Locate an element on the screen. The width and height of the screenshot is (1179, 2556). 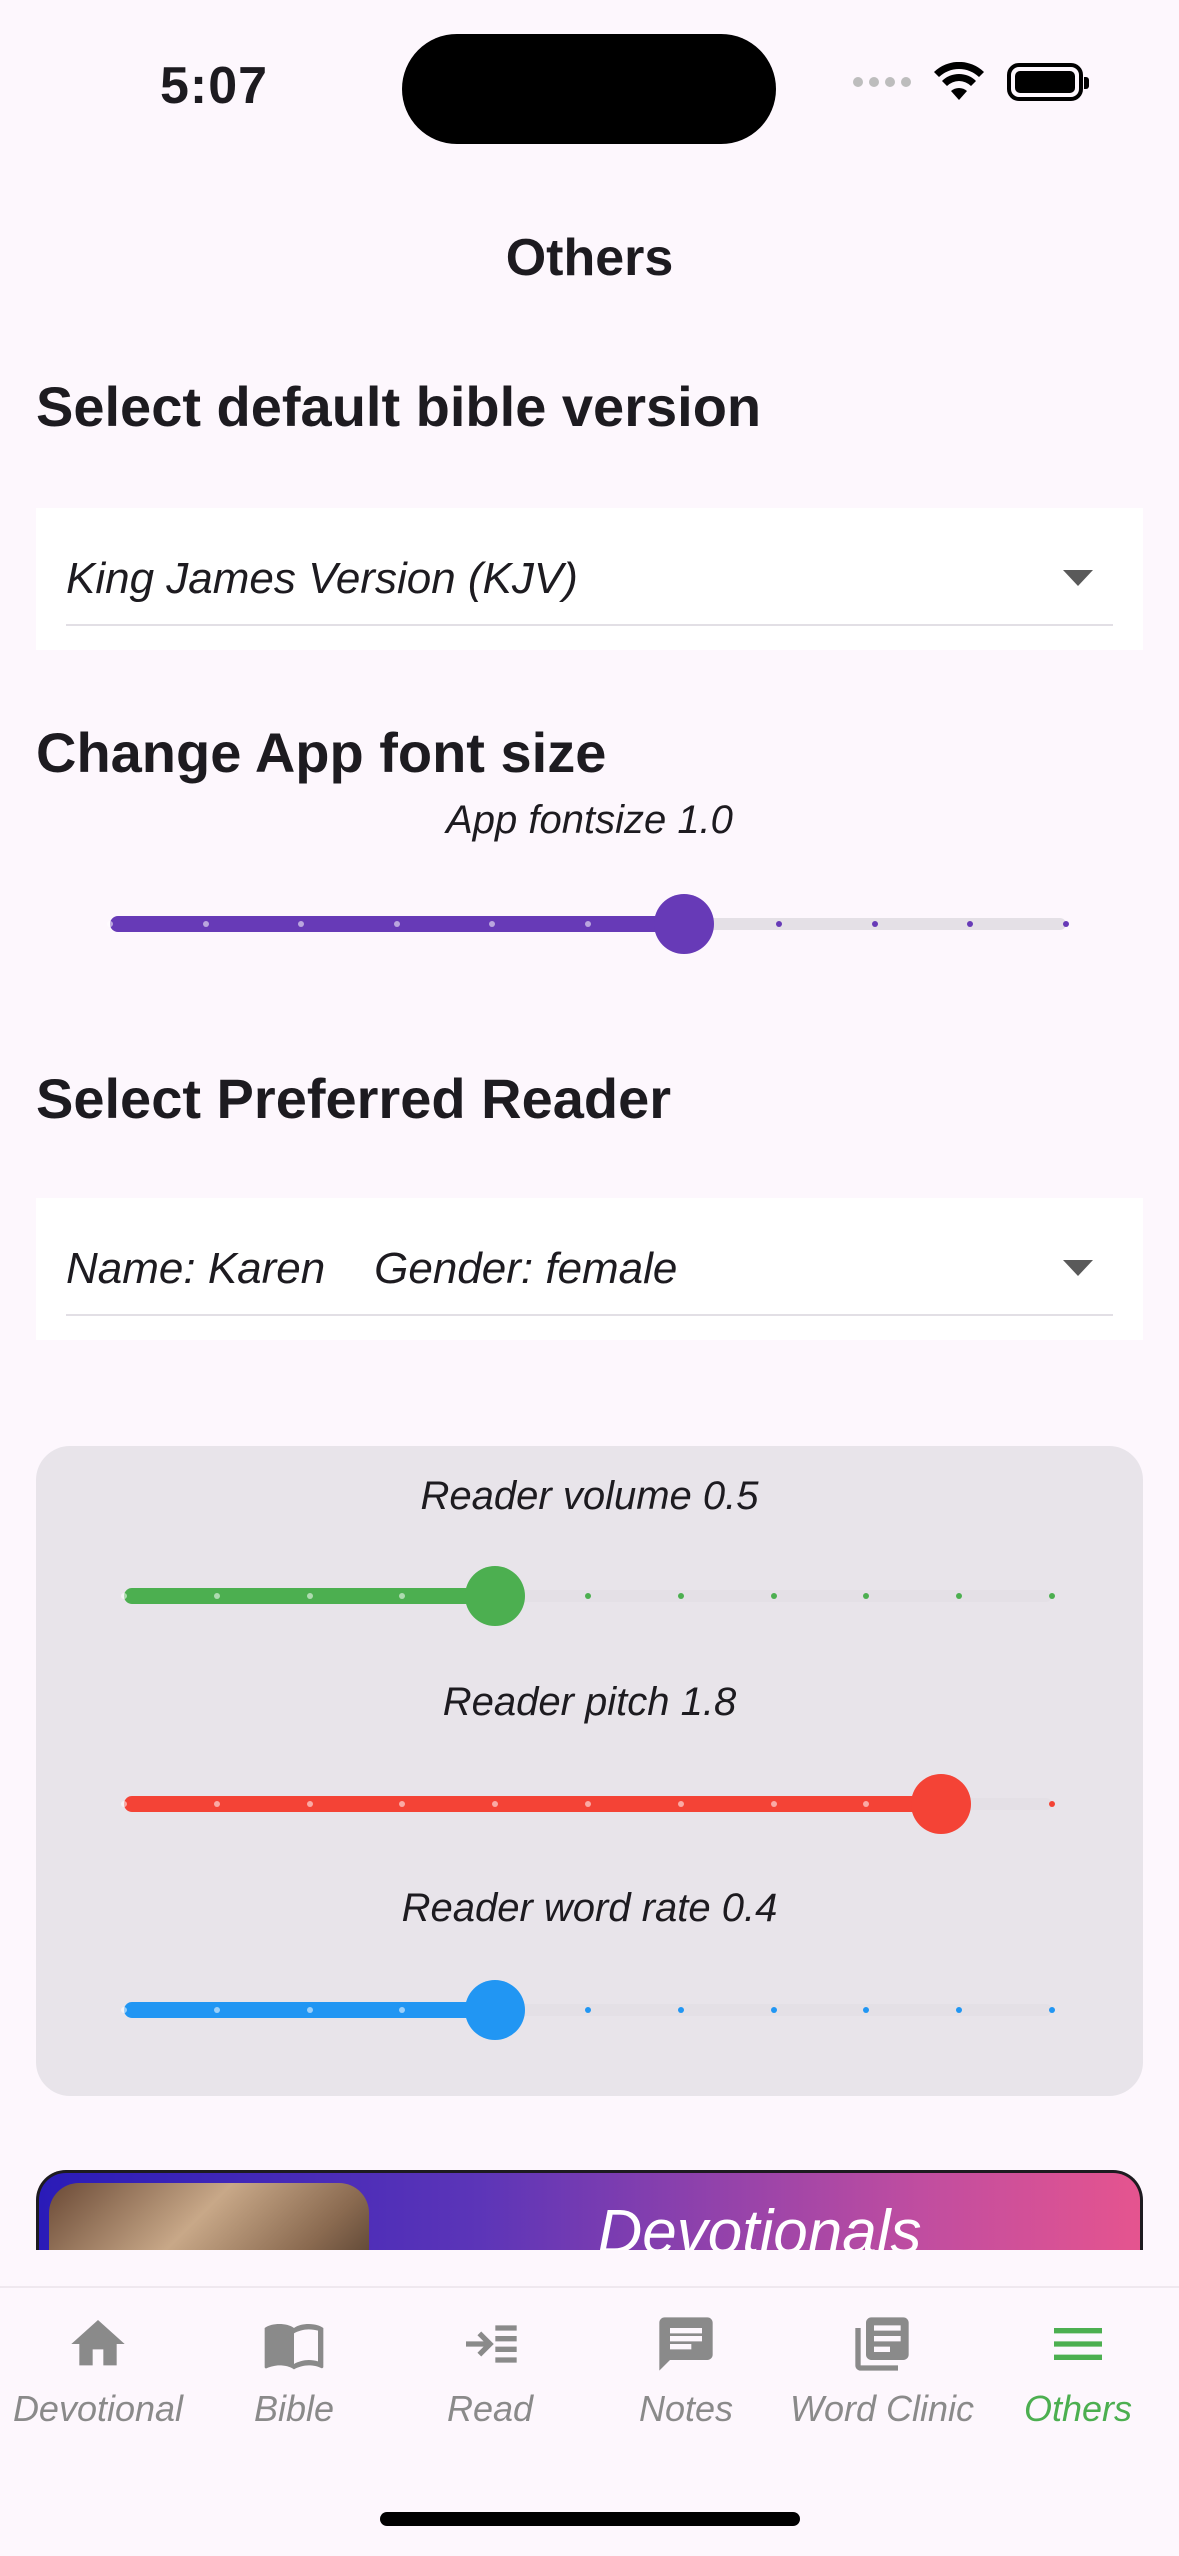
read-icon is located at coordinates (491, 2344).